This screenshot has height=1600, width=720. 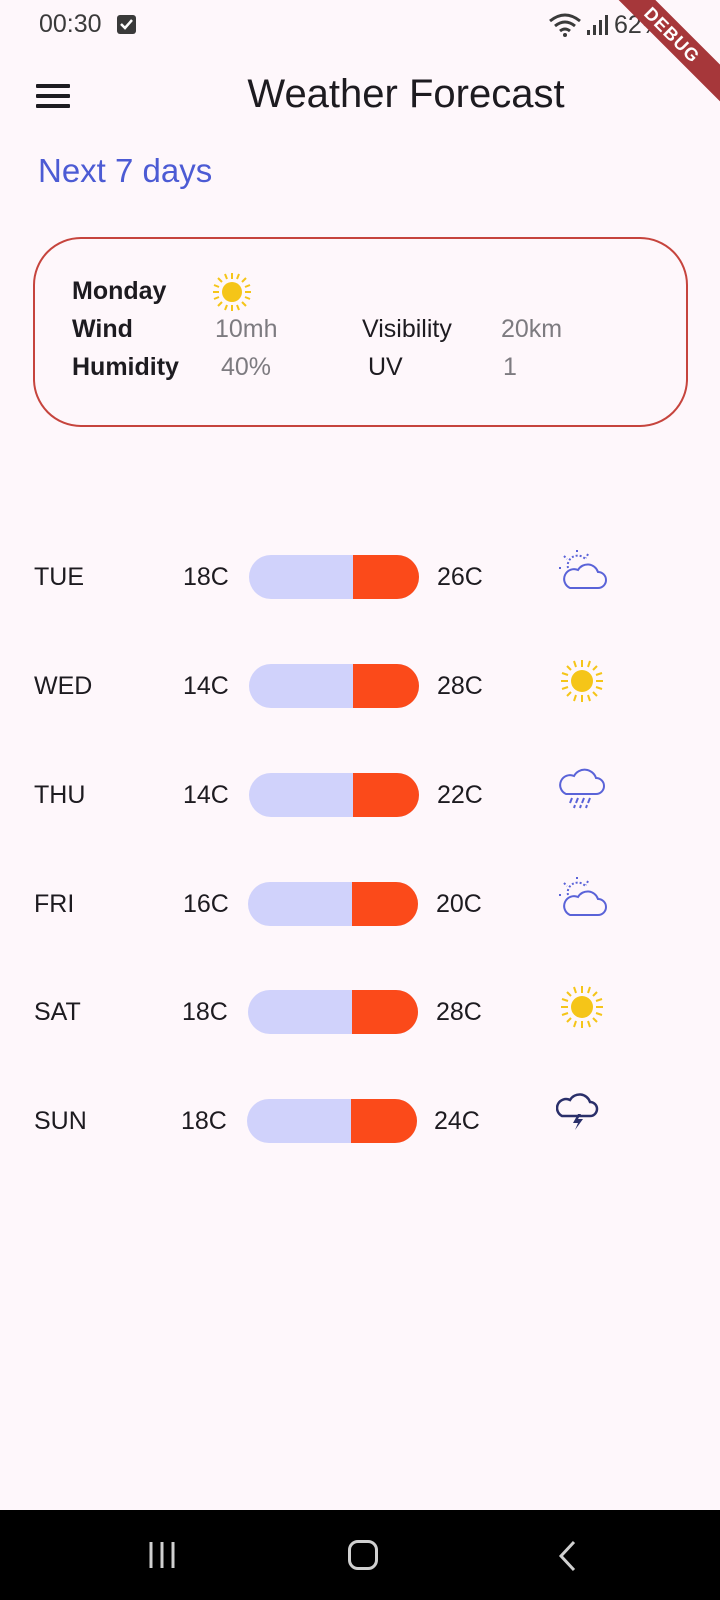 I want to click on signal-icon, so click(x=597, y=25).